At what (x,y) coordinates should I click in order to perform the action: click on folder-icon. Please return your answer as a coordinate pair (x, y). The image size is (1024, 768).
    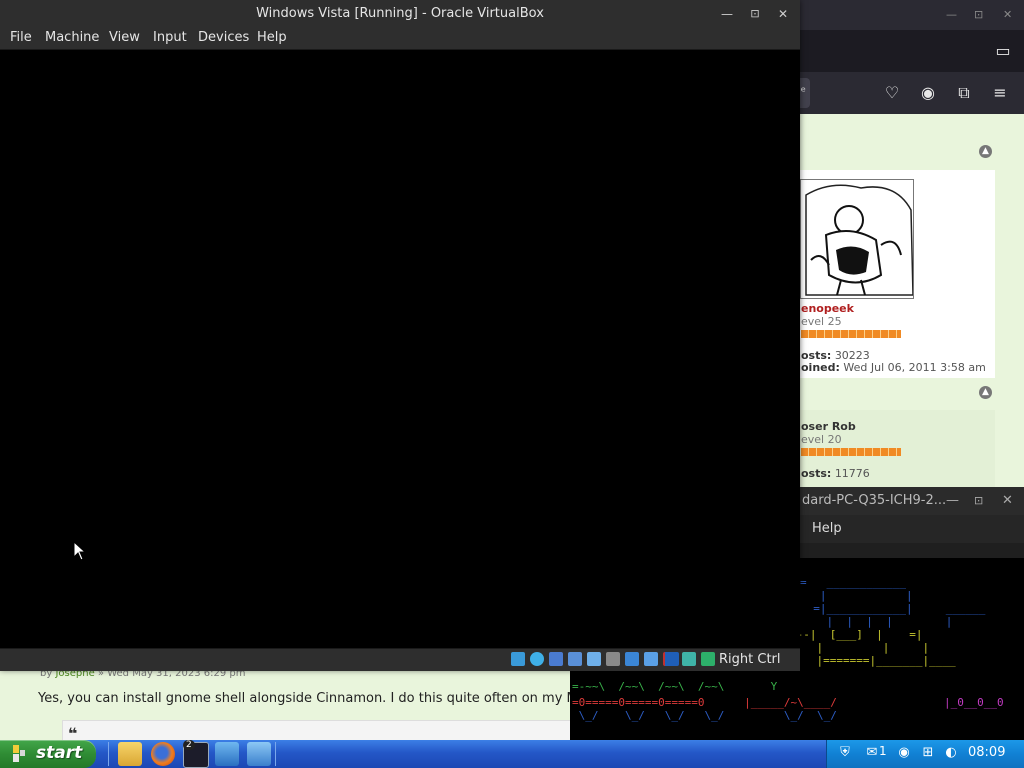
    Looking at the image, I should click on (130, 754).